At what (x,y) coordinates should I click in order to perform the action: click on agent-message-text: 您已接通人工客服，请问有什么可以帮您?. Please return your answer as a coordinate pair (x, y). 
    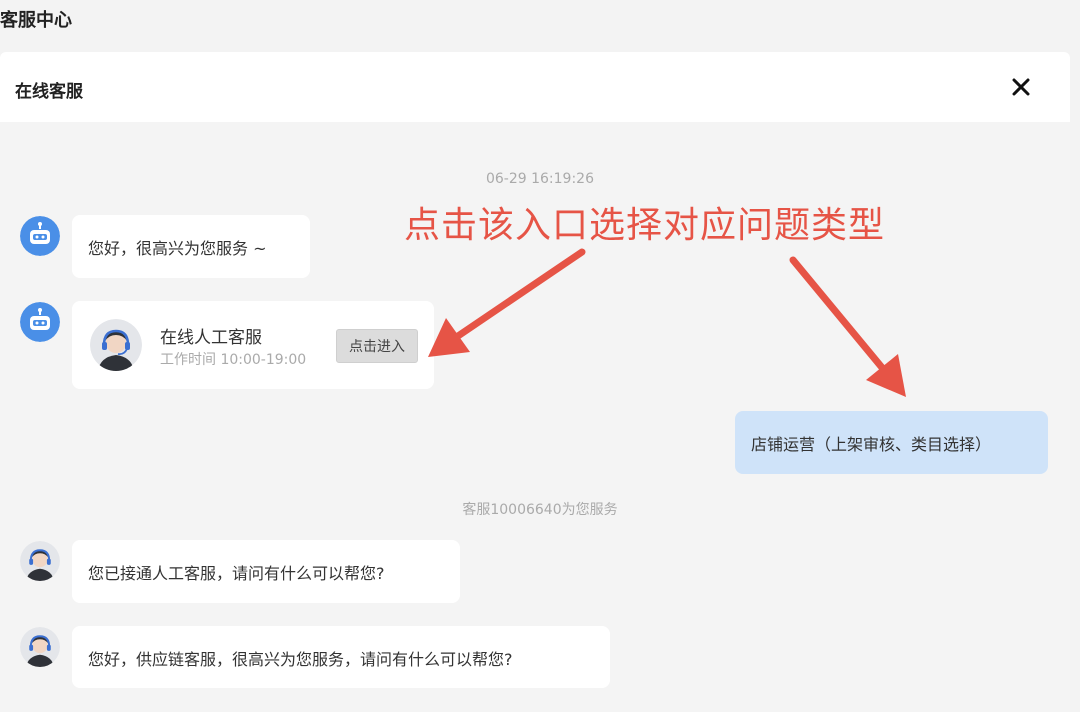
    Looking at the image, I should click on (236, 573).